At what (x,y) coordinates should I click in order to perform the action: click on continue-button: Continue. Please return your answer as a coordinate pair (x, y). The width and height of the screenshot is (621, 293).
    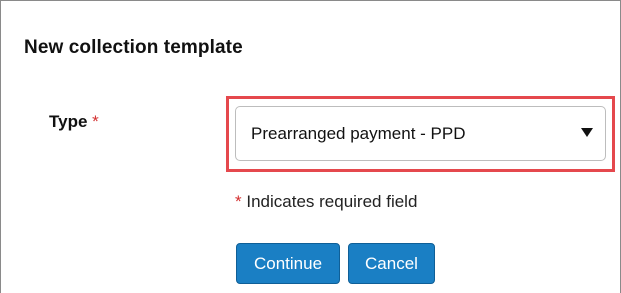
    Looking at the image, I should click on (288, 263).